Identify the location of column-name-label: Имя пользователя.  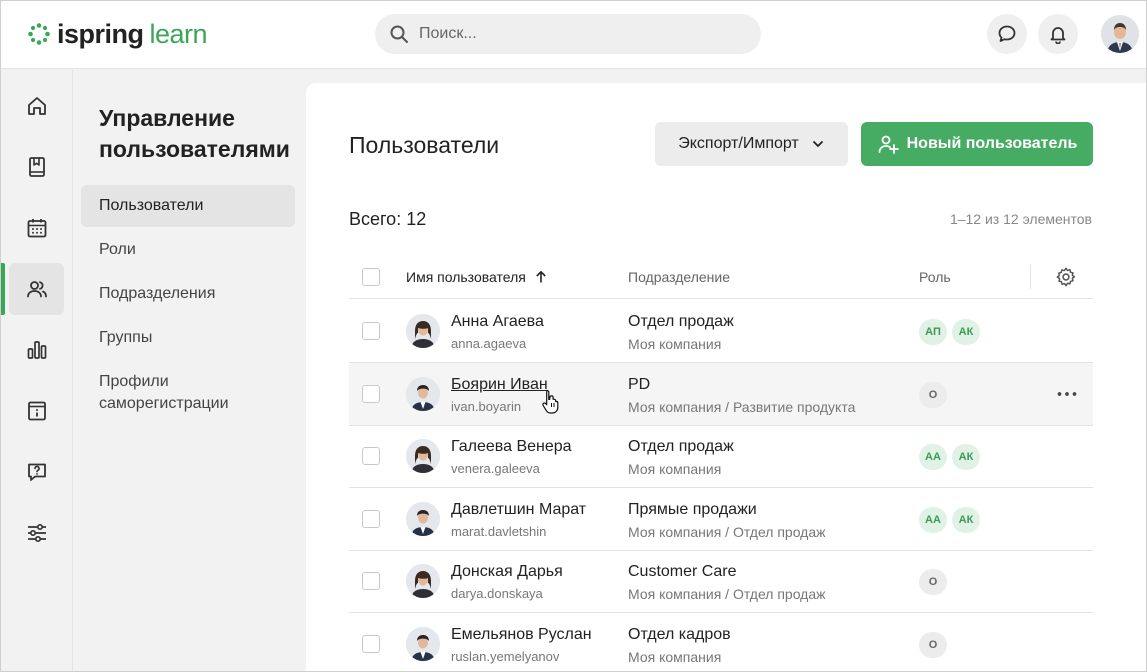
(466, 277).